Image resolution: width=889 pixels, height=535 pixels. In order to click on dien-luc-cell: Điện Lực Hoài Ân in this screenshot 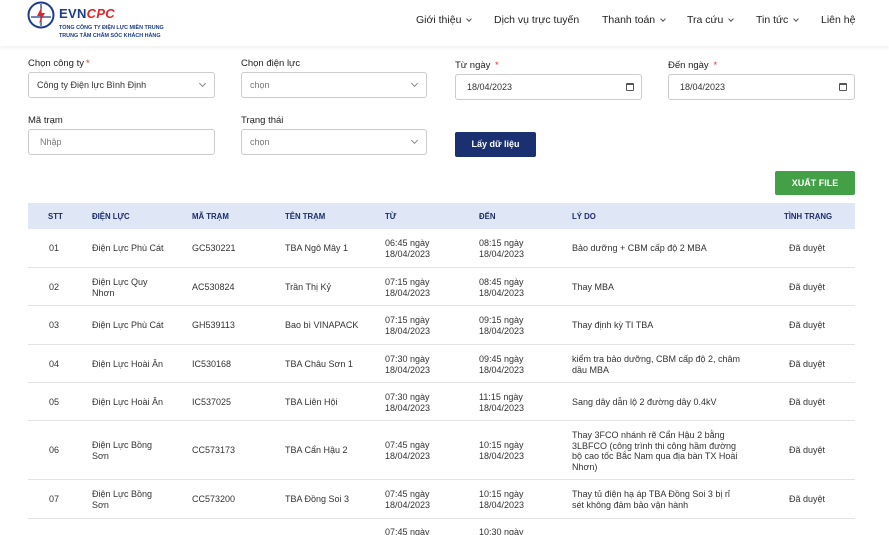, I will do `click(133, 402)`.